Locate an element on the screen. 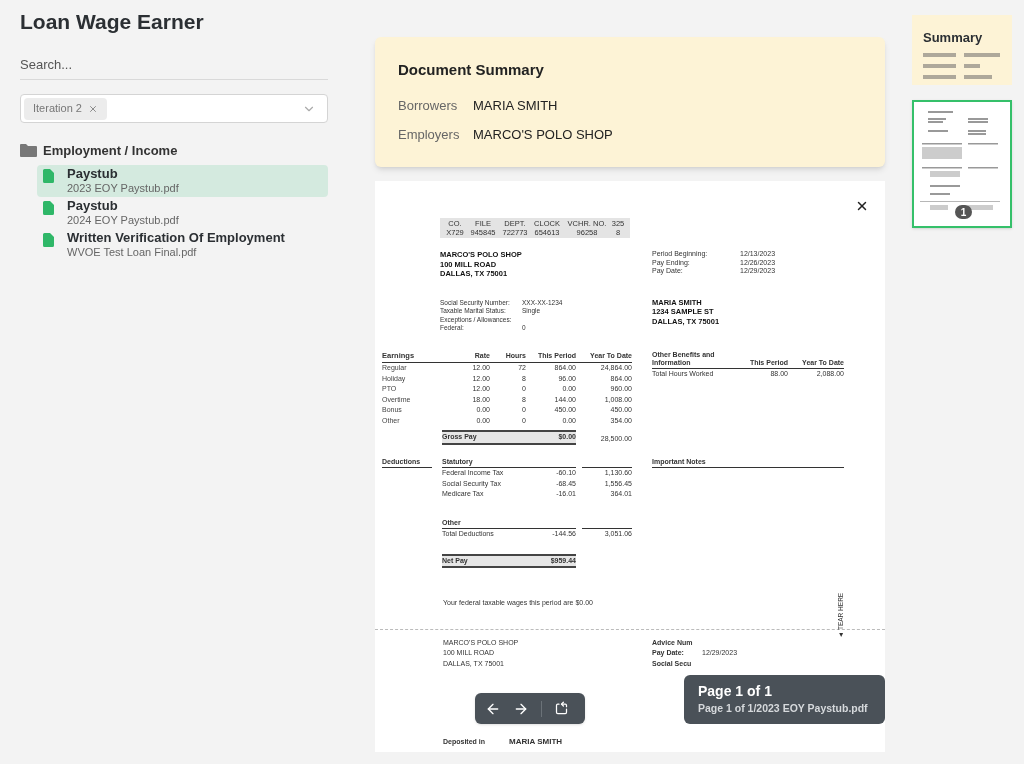 The image size is (1024, 764). rotate-icon is located at coordinates (561, 708).